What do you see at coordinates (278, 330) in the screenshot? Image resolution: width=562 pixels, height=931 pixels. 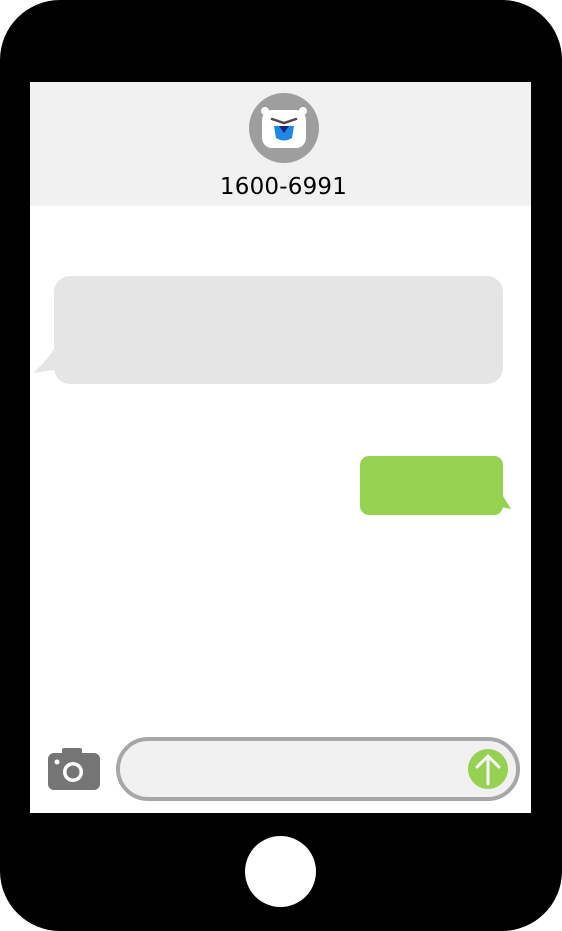 I see `incoming-message-bubble` at bounding box center [278, 330].